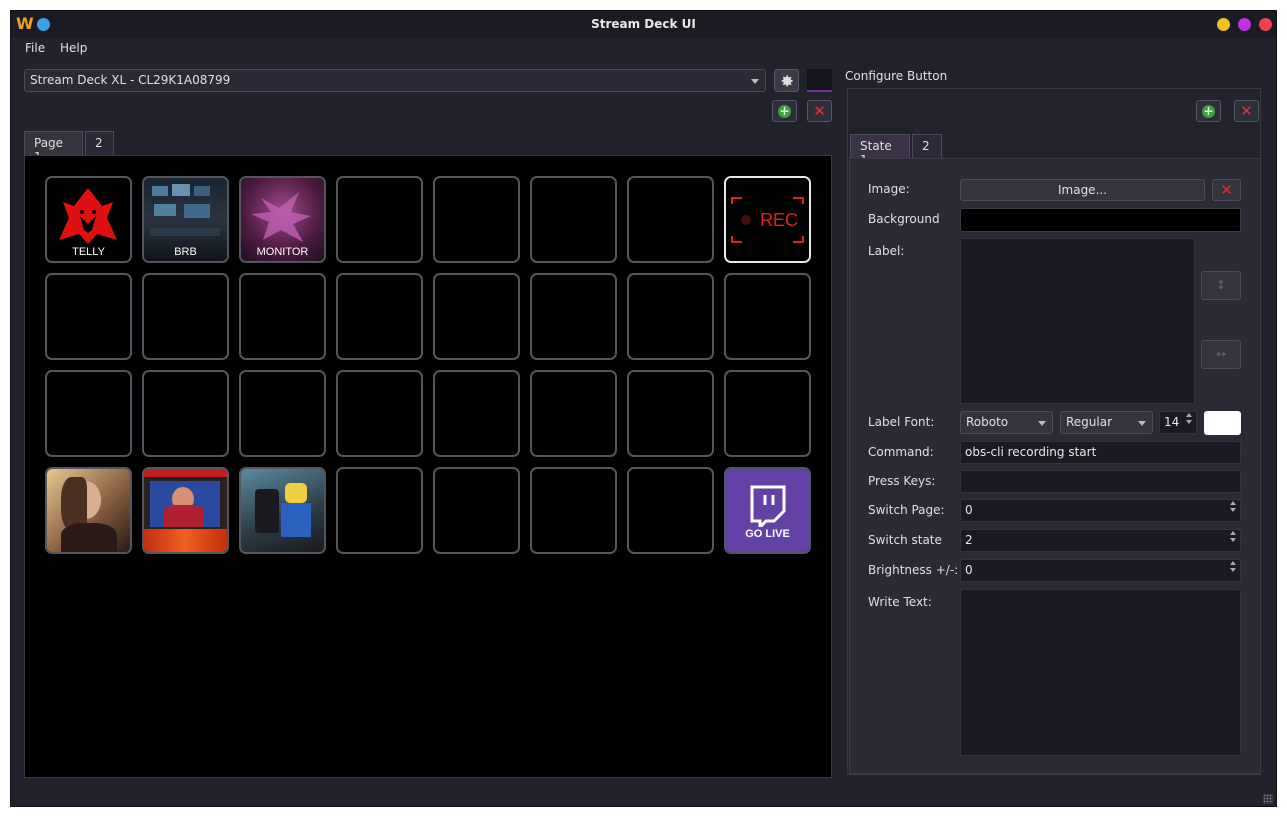  I want to click on font-select: Roboto, so click(1006, 422).